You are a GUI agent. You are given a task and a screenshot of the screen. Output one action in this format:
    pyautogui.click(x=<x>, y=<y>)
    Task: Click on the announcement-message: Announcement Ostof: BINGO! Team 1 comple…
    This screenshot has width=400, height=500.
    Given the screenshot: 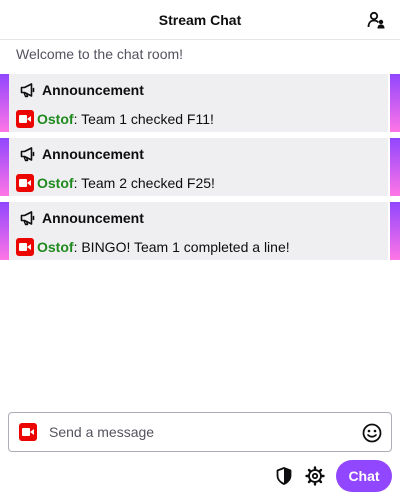 What is the action you would take?
    pyautogui.click(x=200, y=231)
    